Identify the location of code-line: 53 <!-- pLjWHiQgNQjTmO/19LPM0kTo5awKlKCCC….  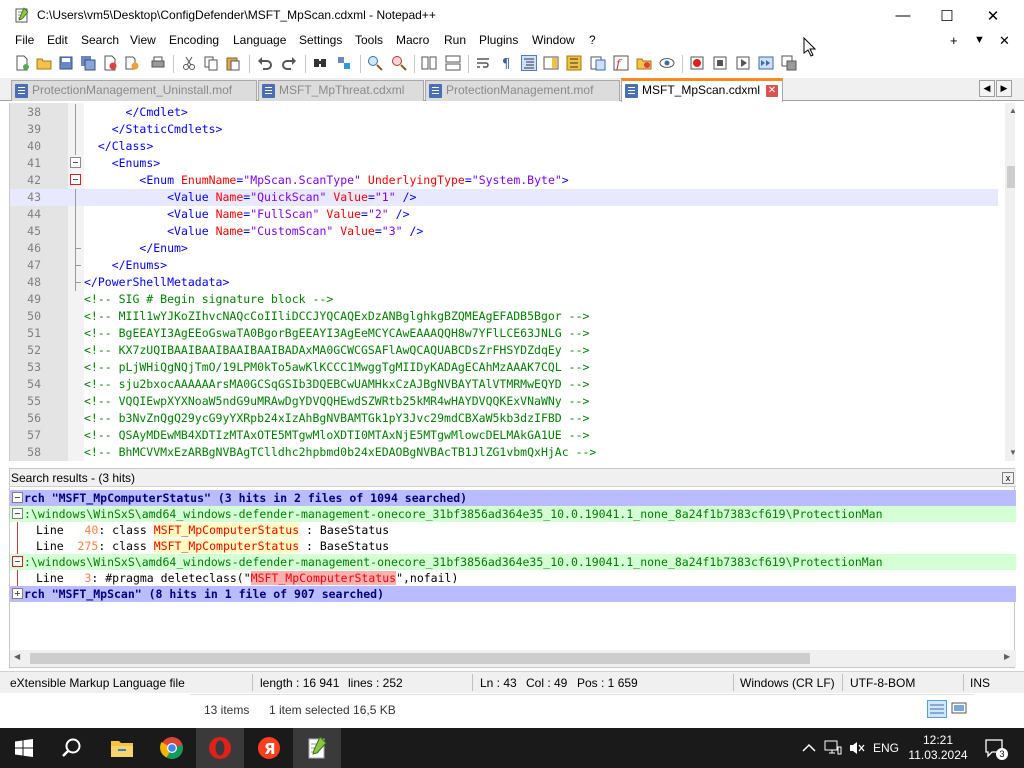
(504, 367).